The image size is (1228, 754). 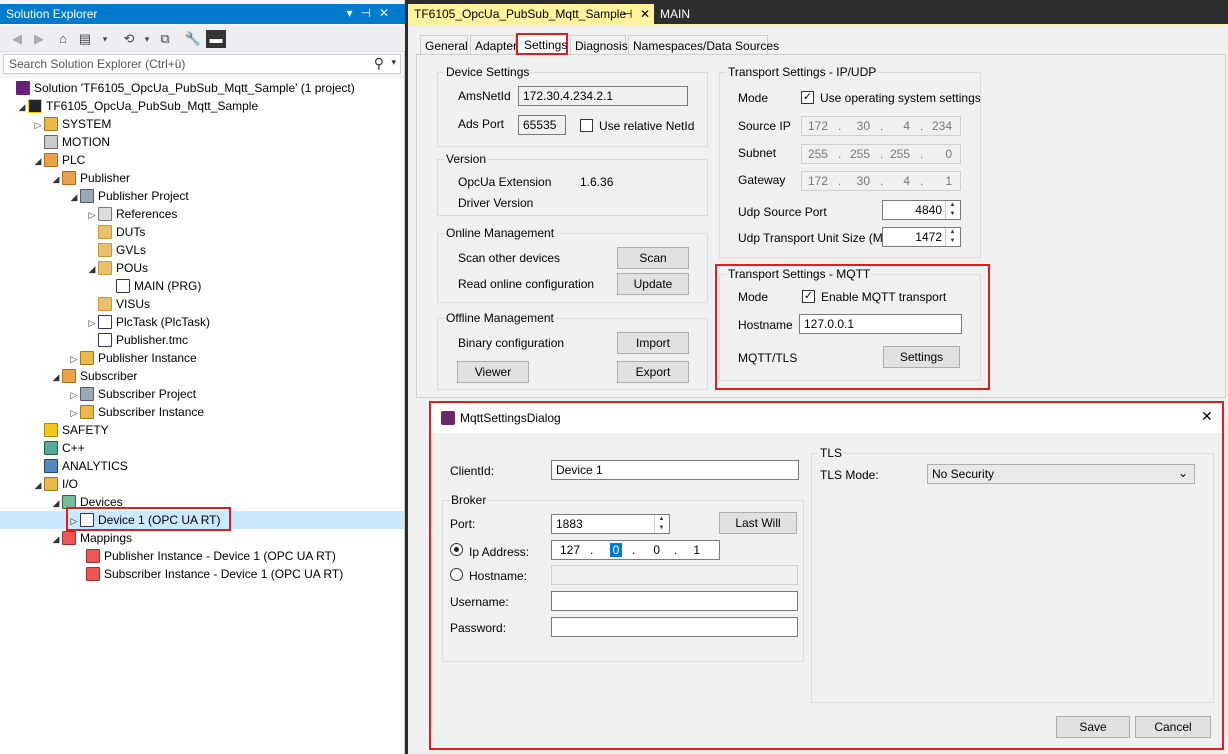 What do you see at coordinates (202, 64) in the screenshot?
I see `solution-explorer-search: Search Solution Explorer (Ctrl+ü) ⚲ ▾` at bounding box center [202, 64].